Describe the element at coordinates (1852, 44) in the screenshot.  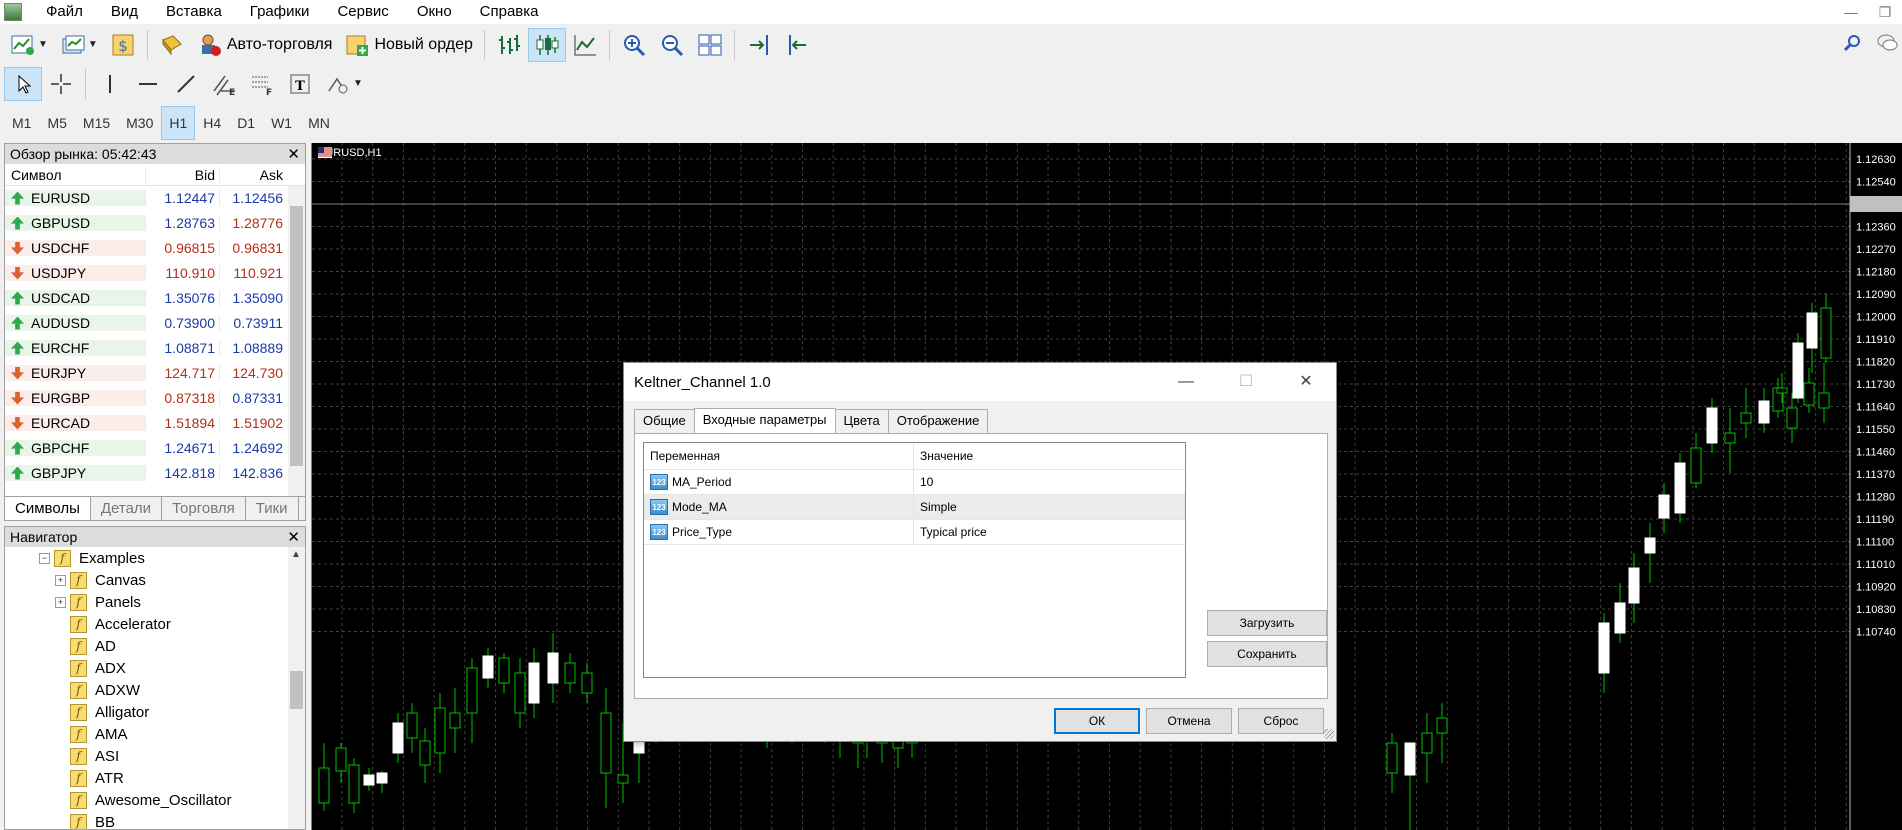
I see `search-icon` at that location.